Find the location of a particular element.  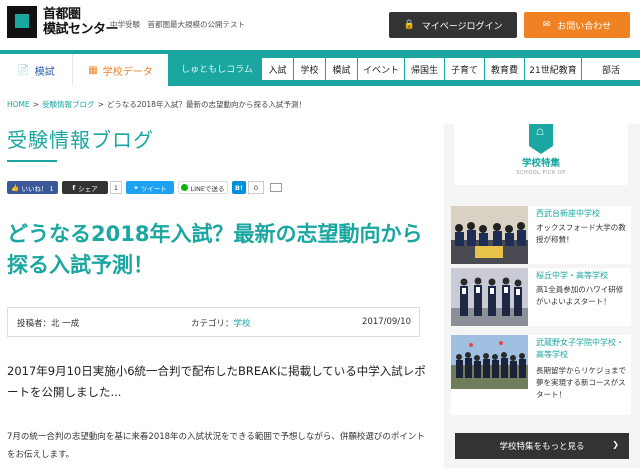

tab-school-data-label: 学校データ is located at coordinates (127, 72).